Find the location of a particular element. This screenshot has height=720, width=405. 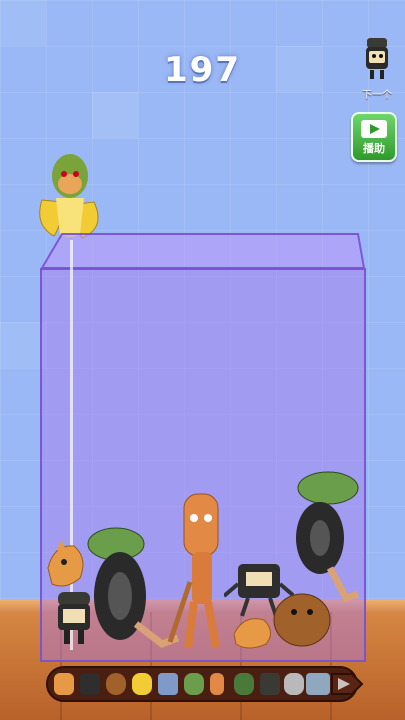

glass-container-top is located at coordinates (203, 251).